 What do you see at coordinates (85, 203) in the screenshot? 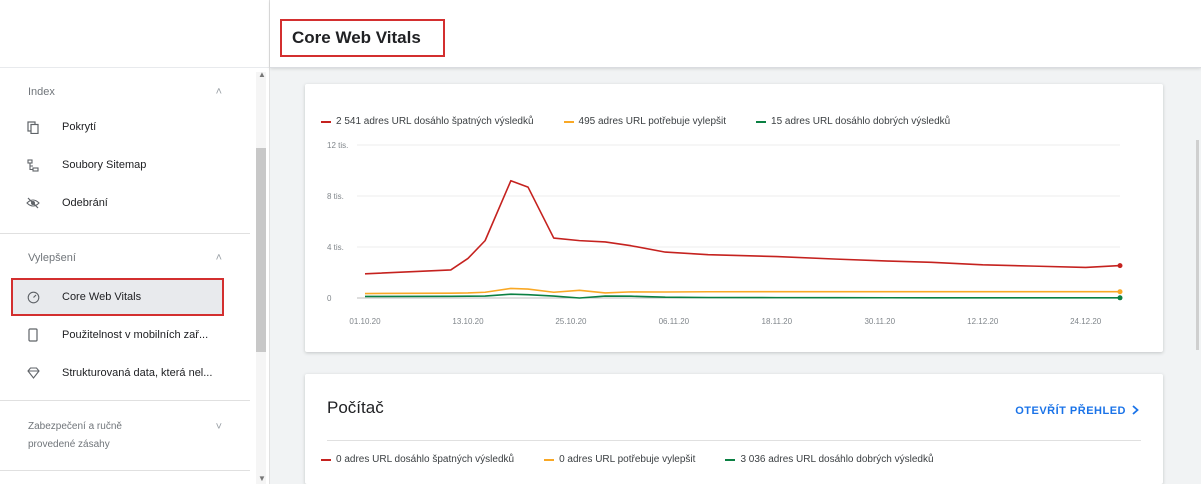
I see `sidebar-item-label: Odebrání` at bounding box center [85, 203].